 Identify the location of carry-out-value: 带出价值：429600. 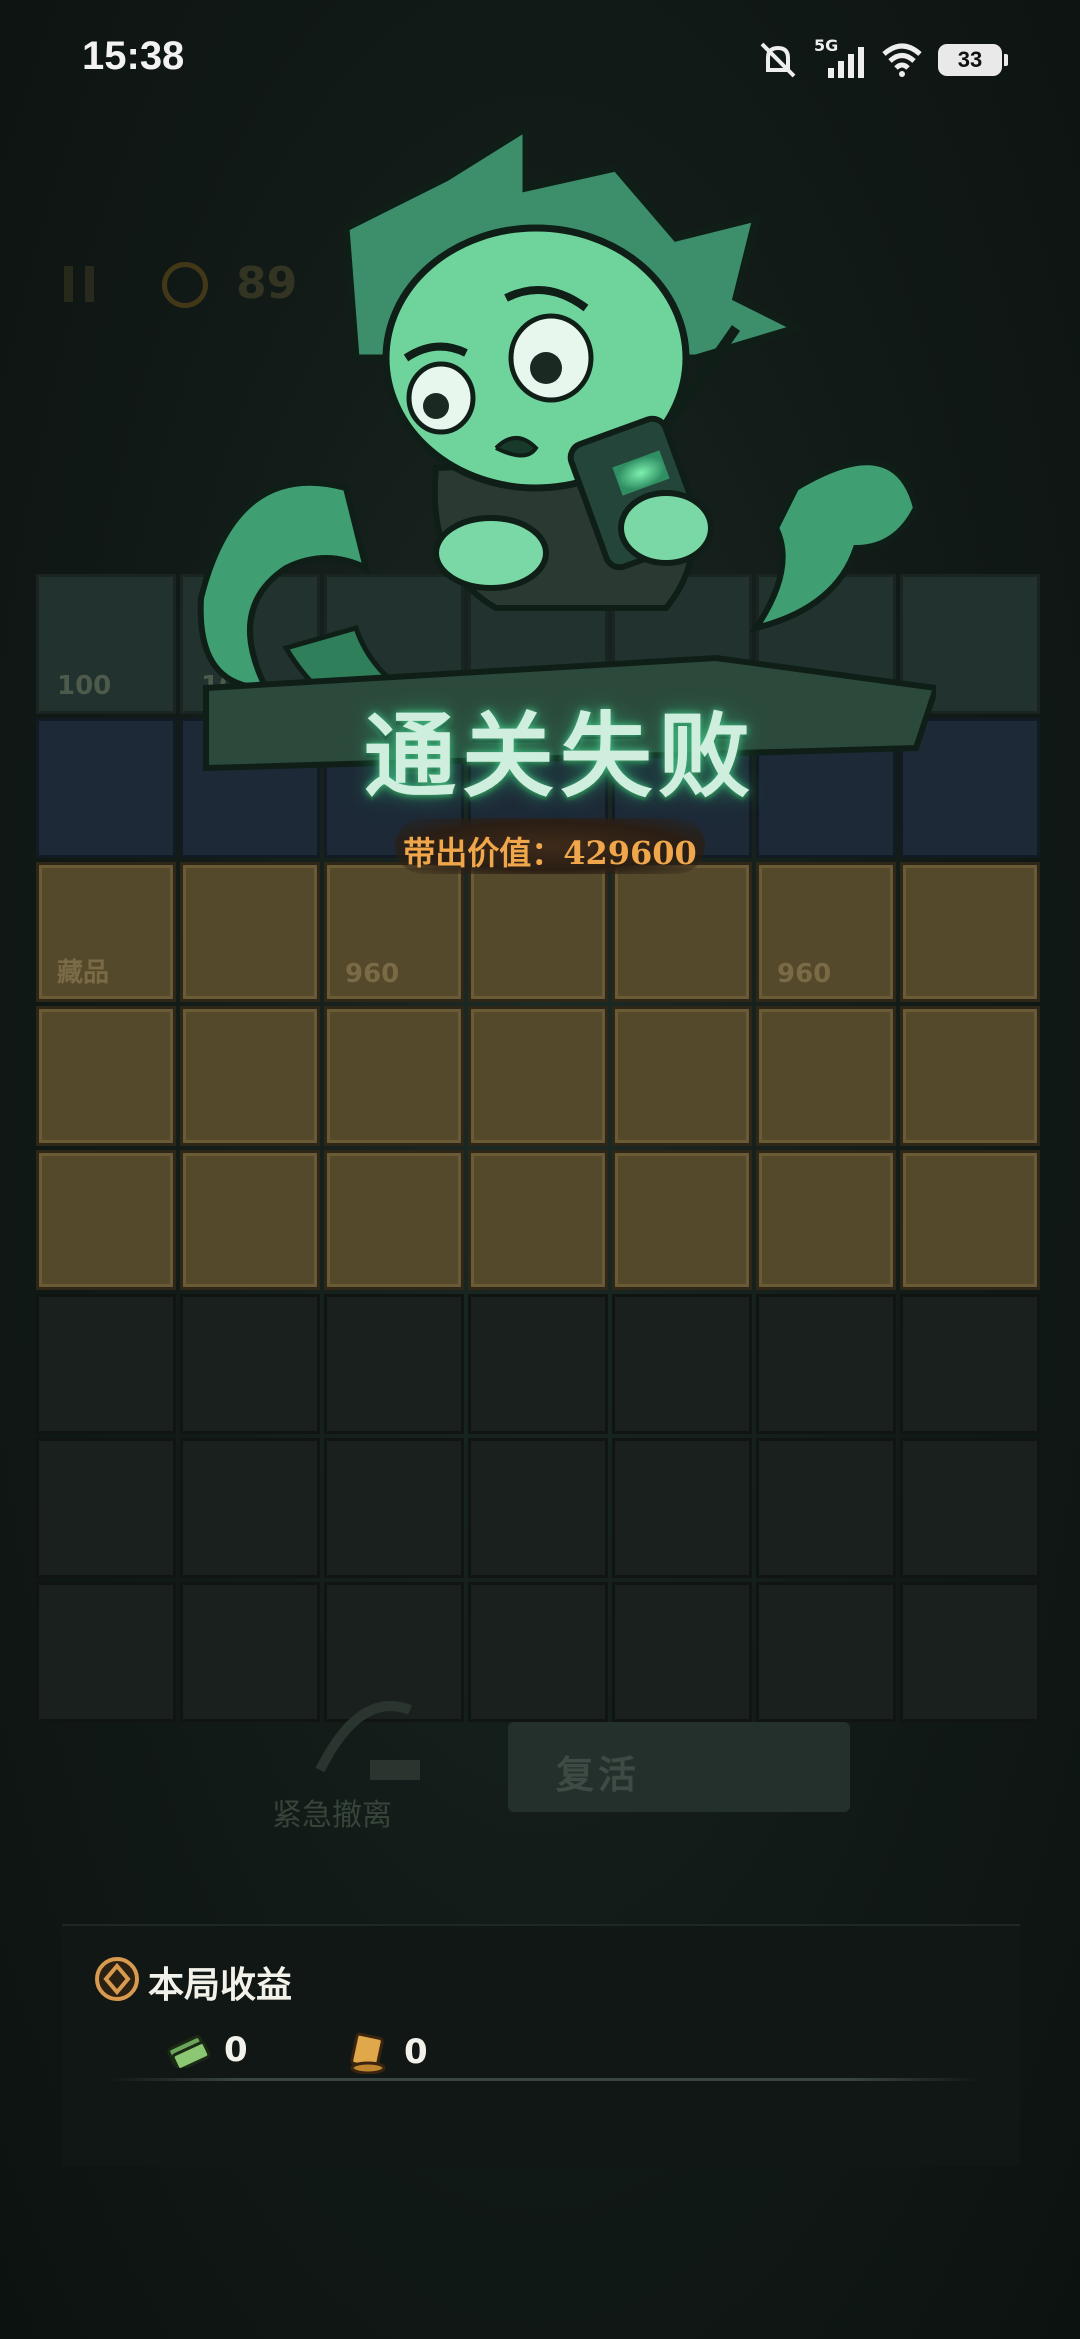
(550, 853).